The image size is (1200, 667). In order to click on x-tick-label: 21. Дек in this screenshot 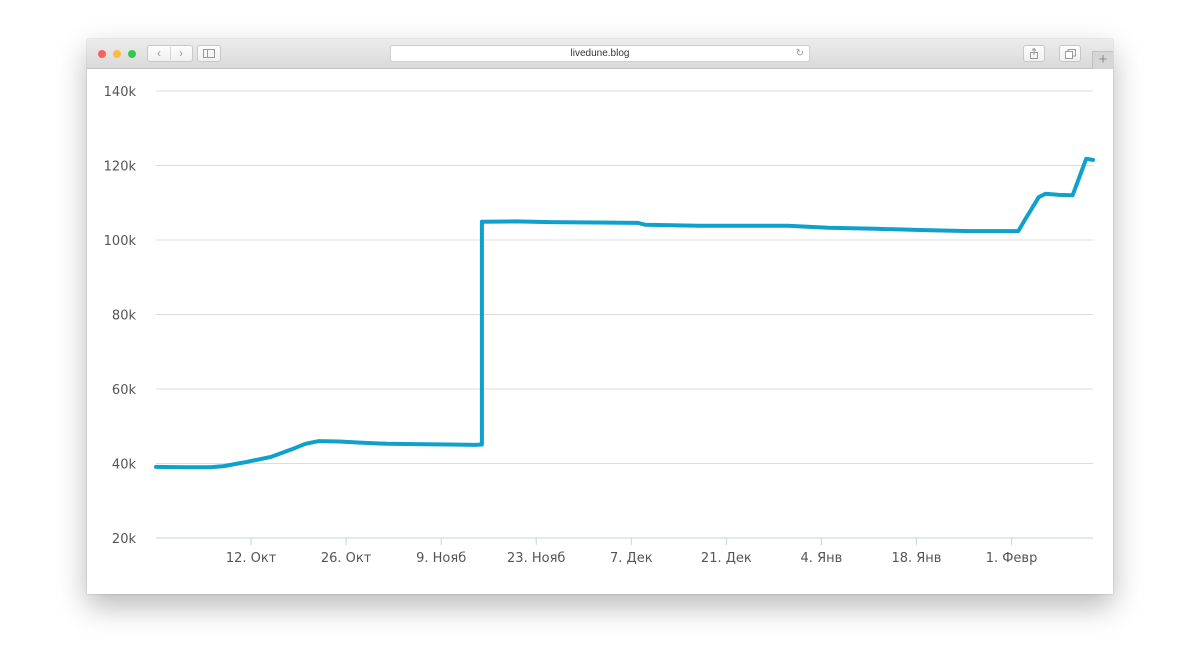, I will do `click(726, 558)`.